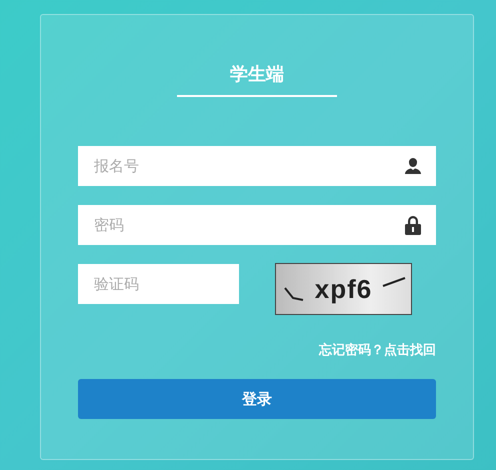 The image size is (496, 470). What do you see at coordinates (257, 399) in the screenshot?
I see `login-button: 登录` at bounding box center [257, 399].